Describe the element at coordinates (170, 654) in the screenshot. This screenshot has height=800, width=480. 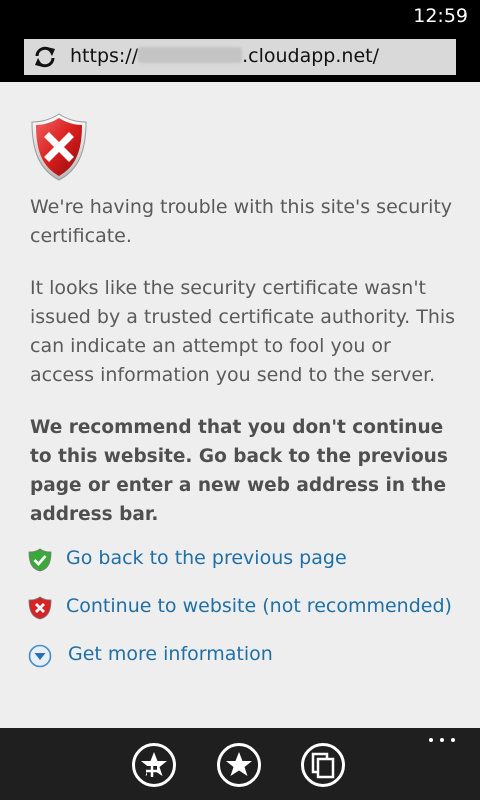
I see `more-info-link-label: Get more information` at that location.